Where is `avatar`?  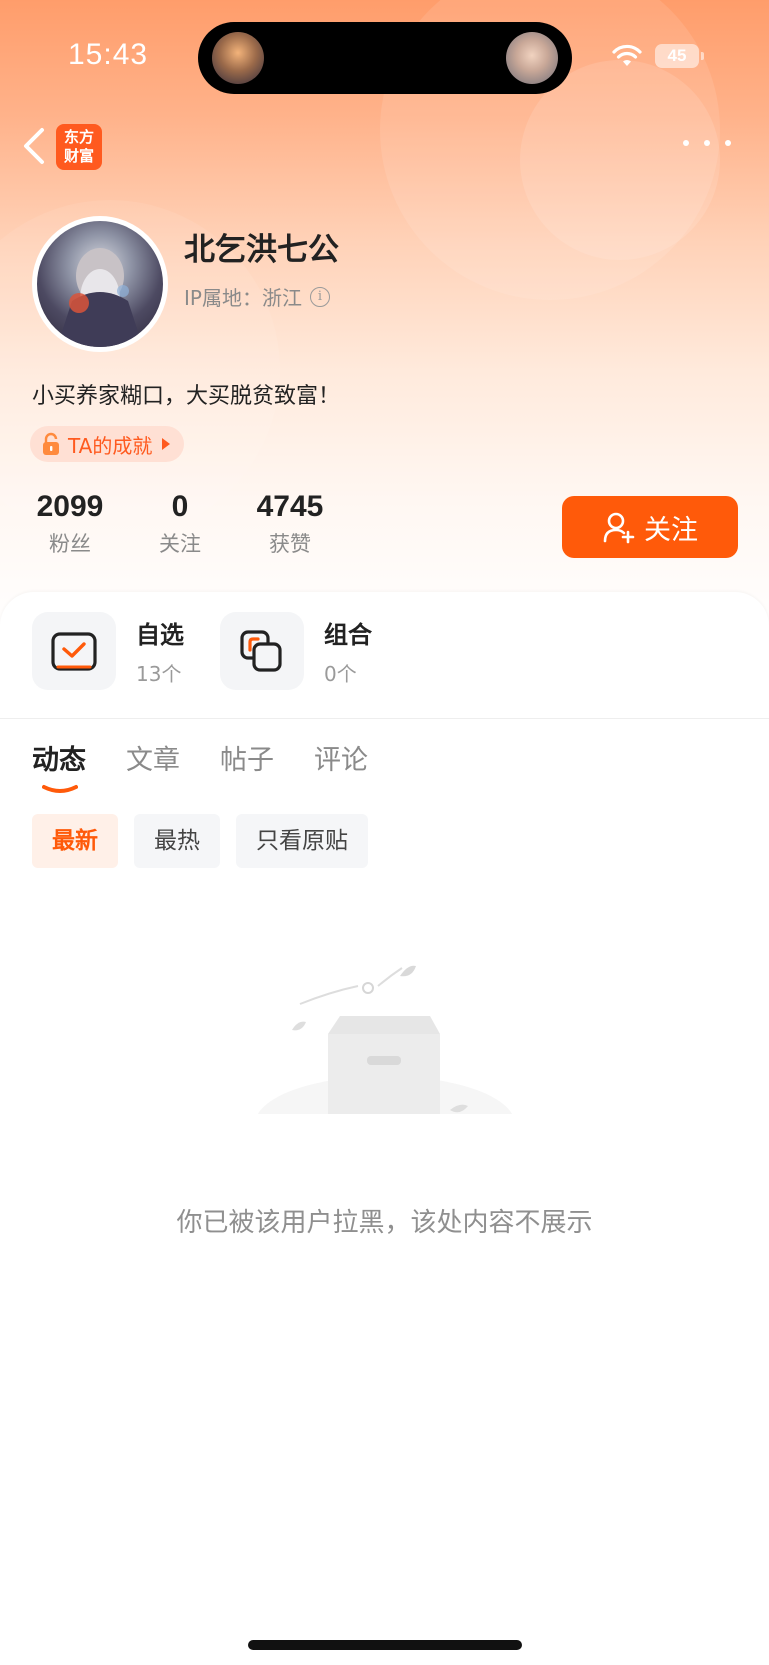 avatar is located at coordinates (100, 284).